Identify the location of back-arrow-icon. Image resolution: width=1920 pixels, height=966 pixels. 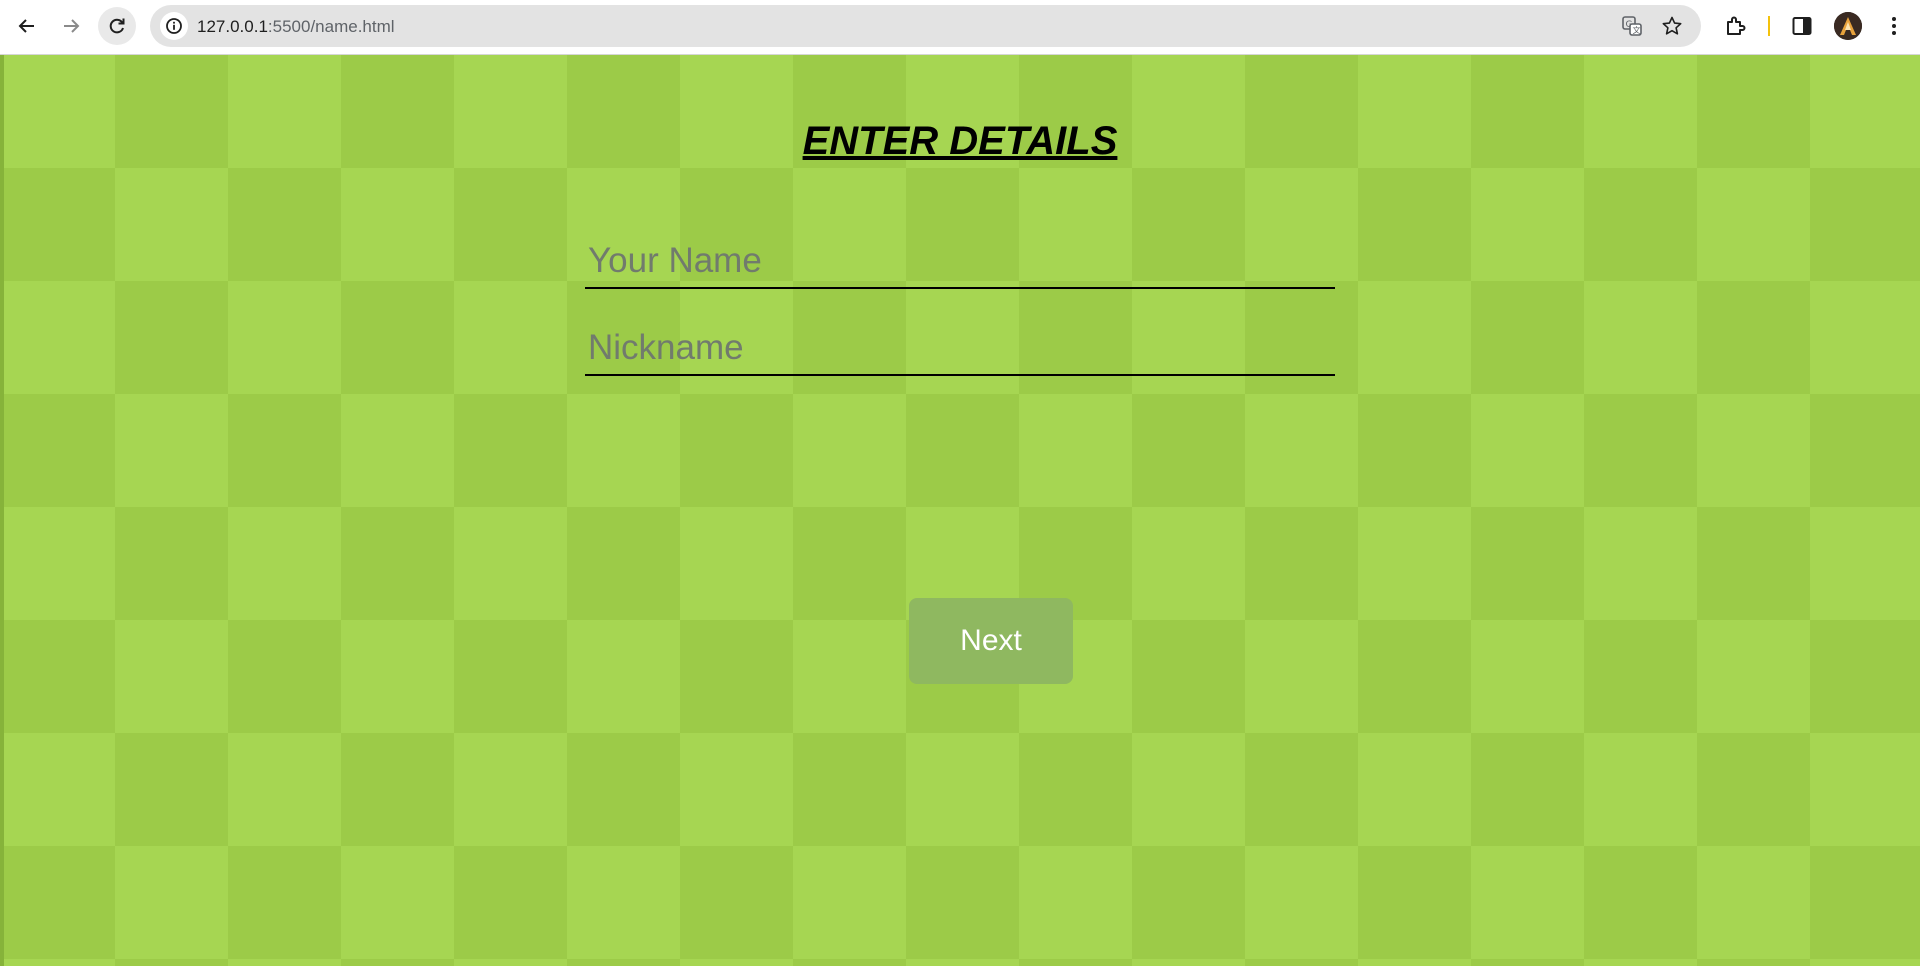
(26, 26).